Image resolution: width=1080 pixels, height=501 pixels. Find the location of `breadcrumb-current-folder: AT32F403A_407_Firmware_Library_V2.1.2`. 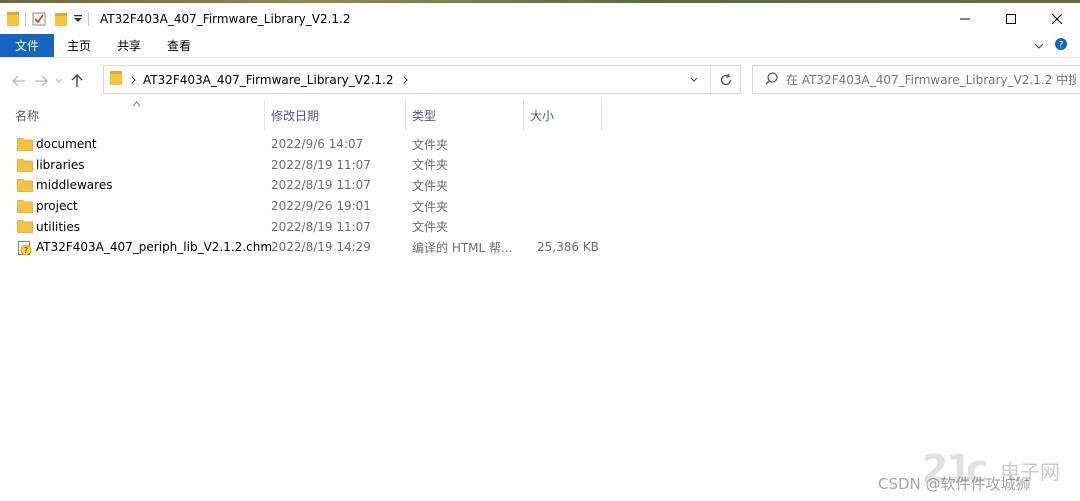

breadcrumb-current-folder: AT32F403A_407_Firmware_Library_V2.1.2 is located at coordinates (268, 80).